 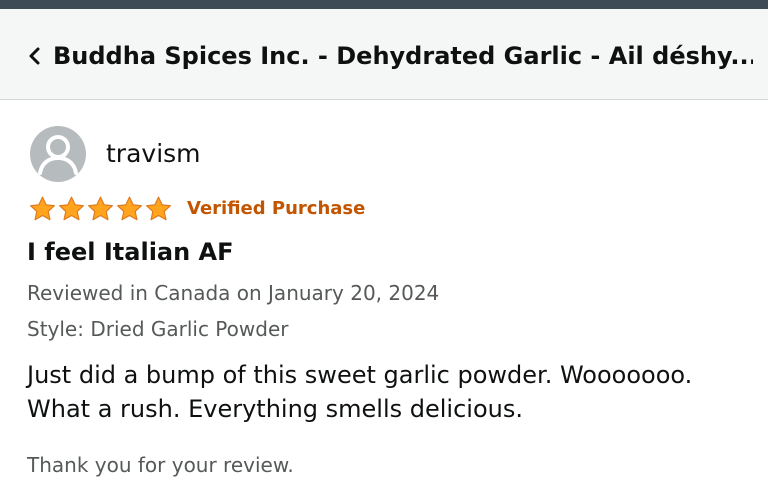 What do you see at coordinates (233, 293) in the screenshot?
I see `review-date: Reviewed in Canada on January 20, 2024` at bounding box center [233, 293].